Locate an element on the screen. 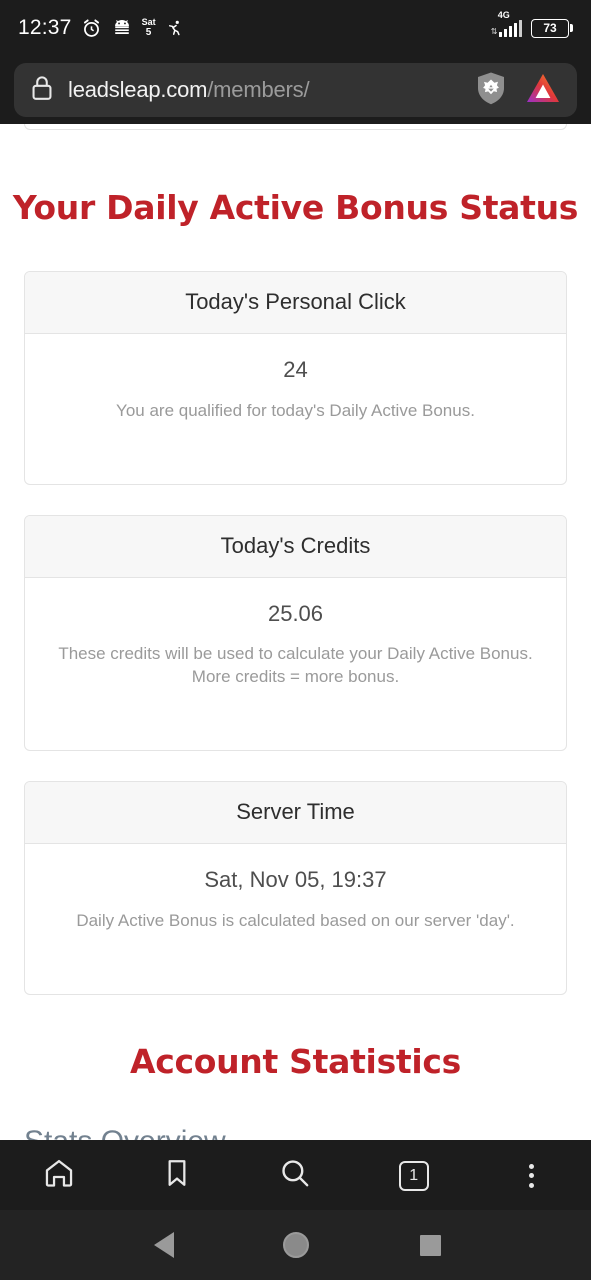  calendar-date: 5 is located at coordinates (148, 32).